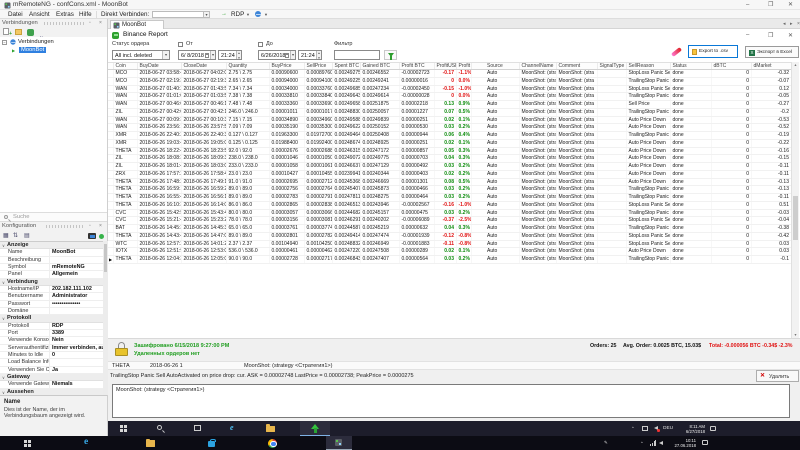 This screenshot has width=800, height=450. I want to click on moonbot-taskbar-button, so click(315, 428).